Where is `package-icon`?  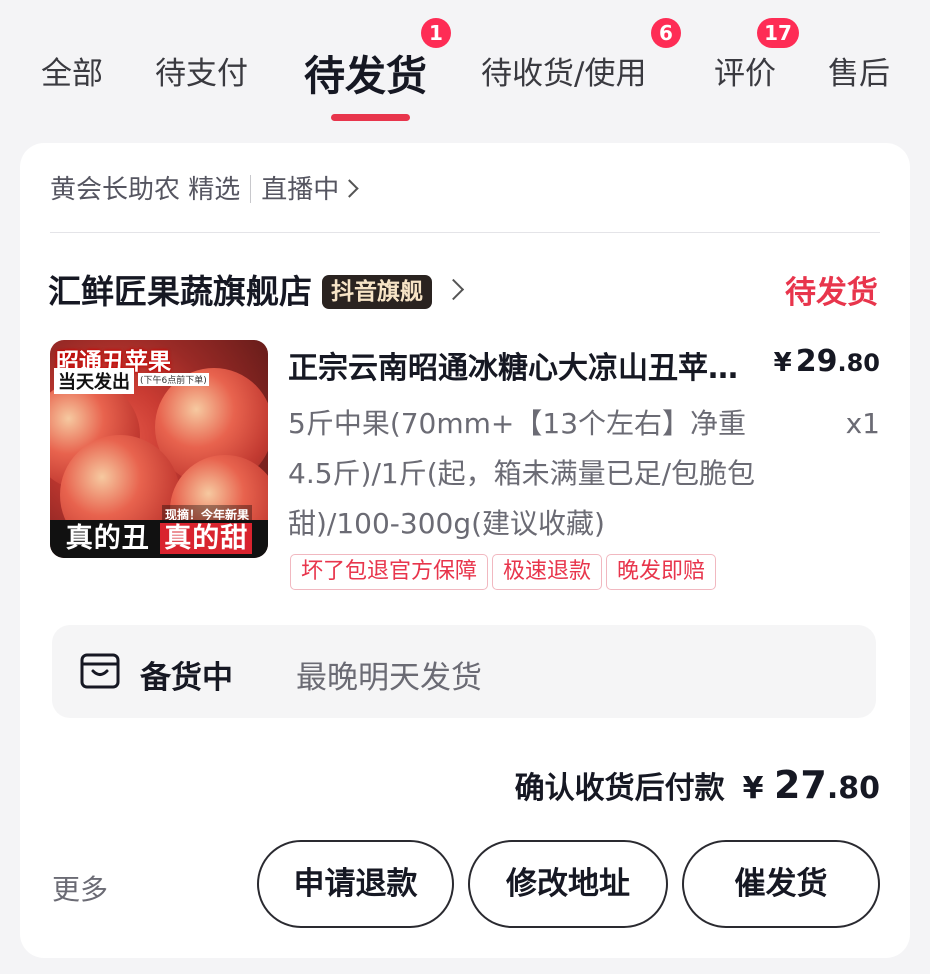 package-icon is located at coordinates (100, 671).